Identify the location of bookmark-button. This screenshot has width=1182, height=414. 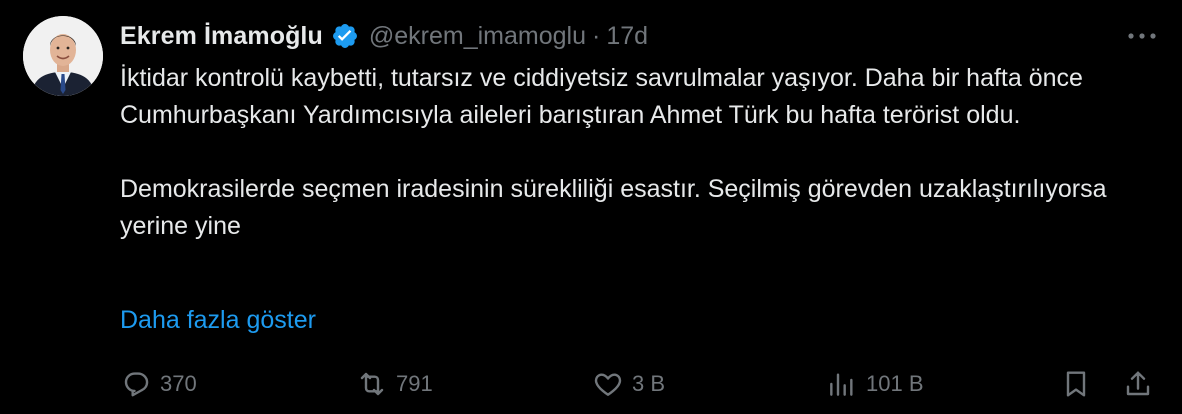
(1076, 384).